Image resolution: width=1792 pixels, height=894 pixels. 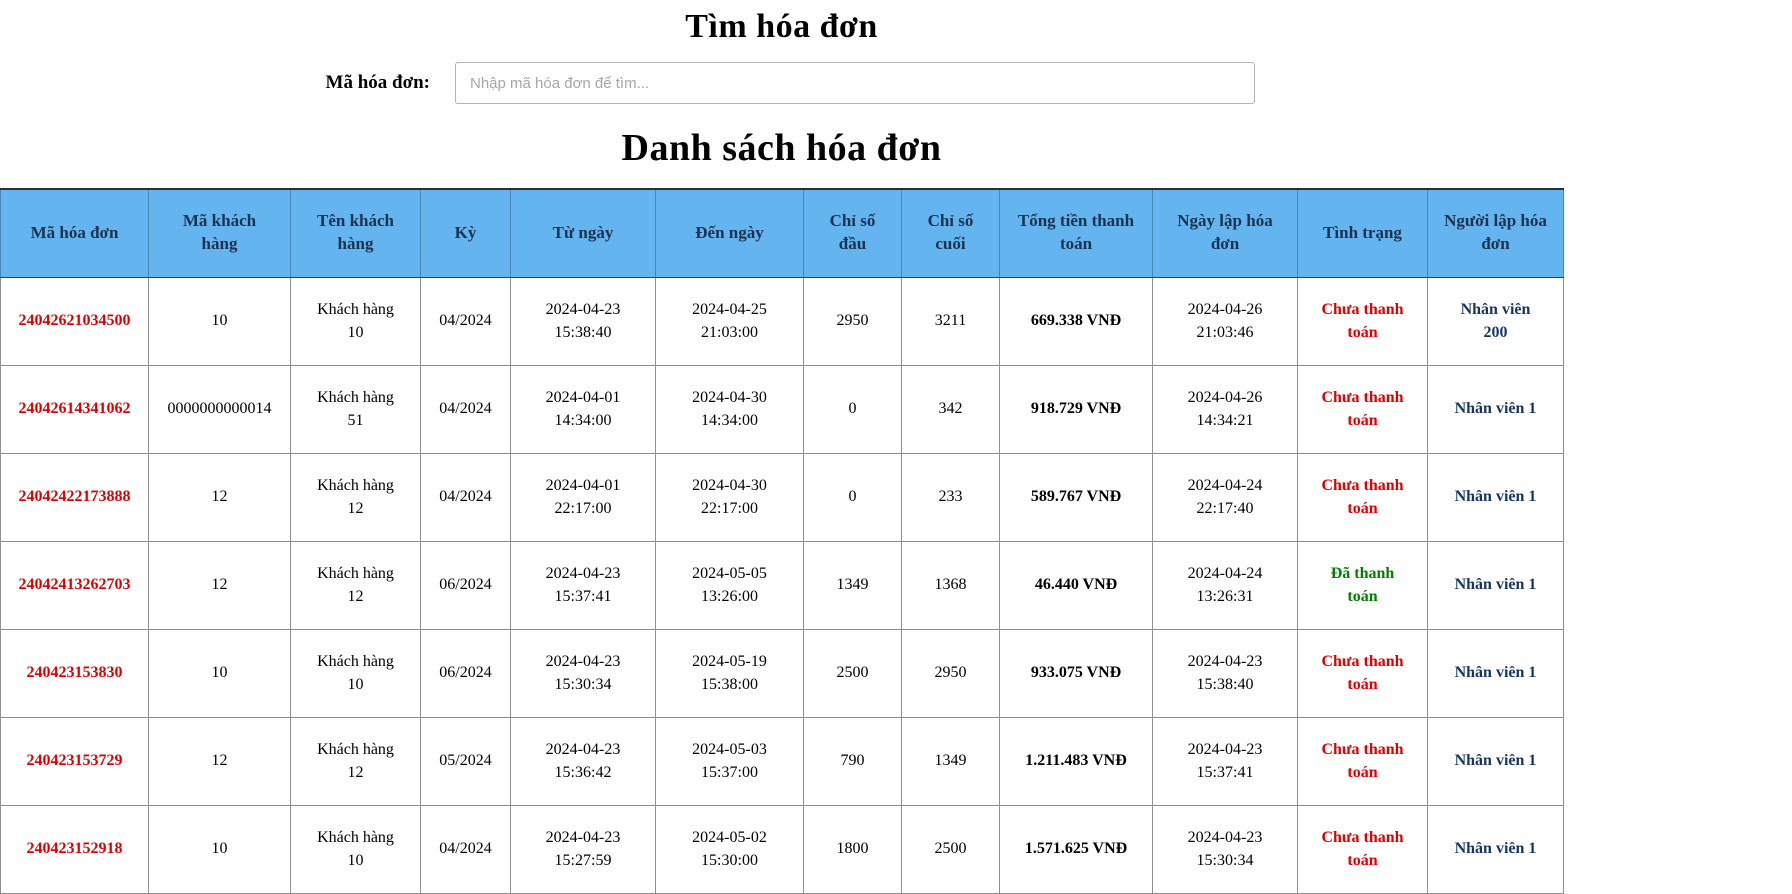 I want to click on cell-end-index: 342, so click(x=950, y=409).